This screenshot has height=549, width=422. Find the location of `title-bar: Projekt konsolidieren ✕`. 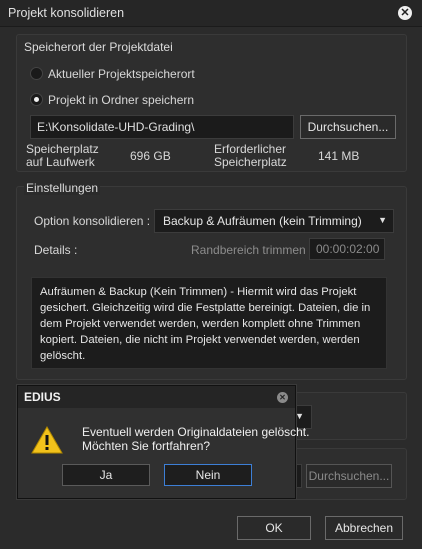

title-bar: Projekt konsolidieren ✕ is located at coordinates (211, 13).